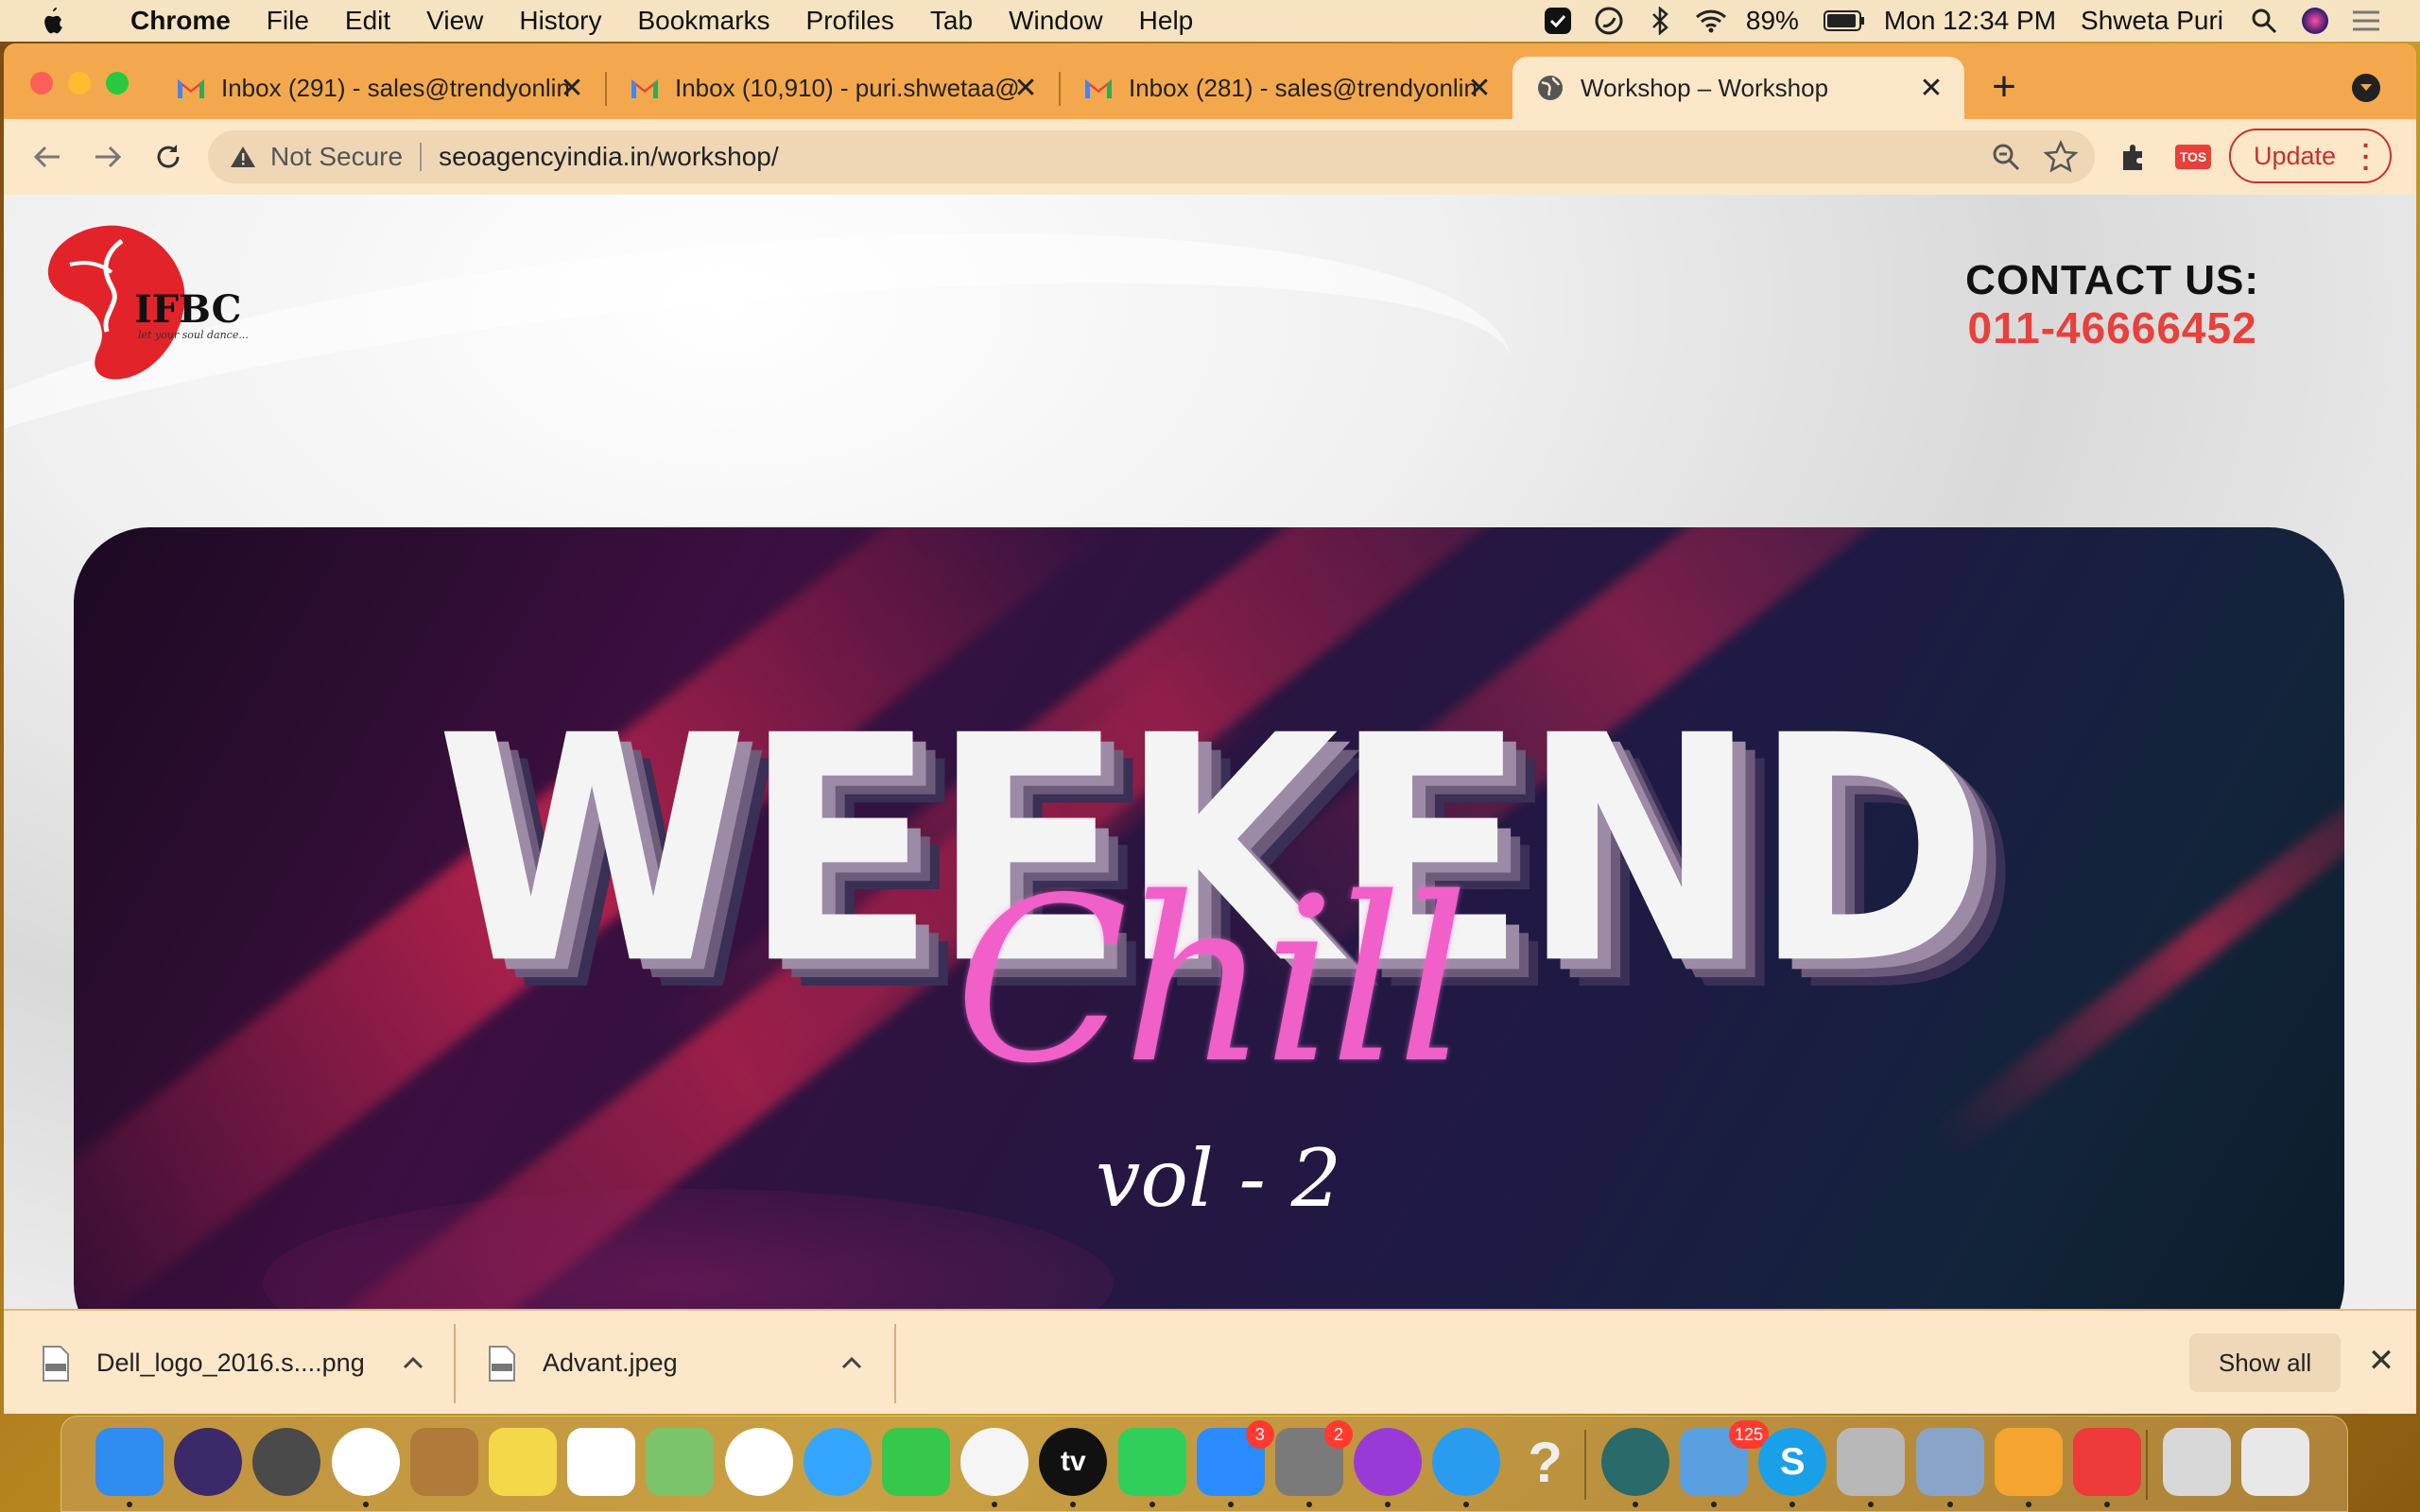 Image resolution: width=2420 pixels, height=1512 pixels. Describe the element at coordinates (1388, 1462) in the screenshot. I see `dock-podcasts-icon` at that location.